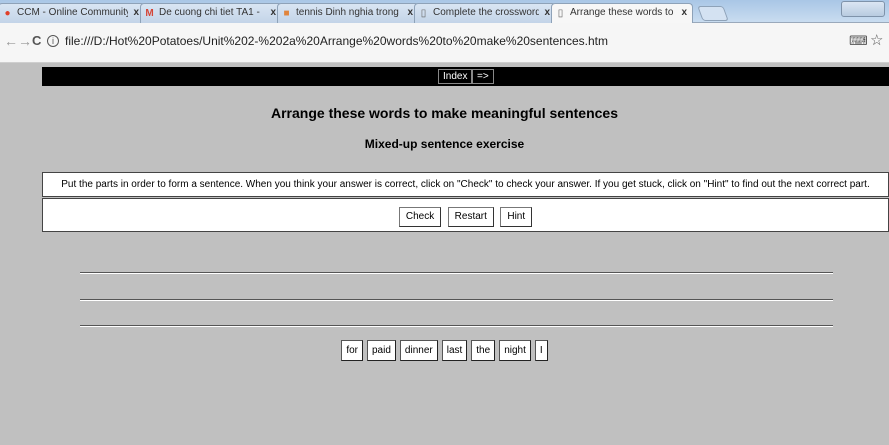 The width and height of the screenshot is (889, 445). What do you see at coordinates (541, 350) in the screenshot?
I see `word-chip: I` at bounding box center [541, 350].